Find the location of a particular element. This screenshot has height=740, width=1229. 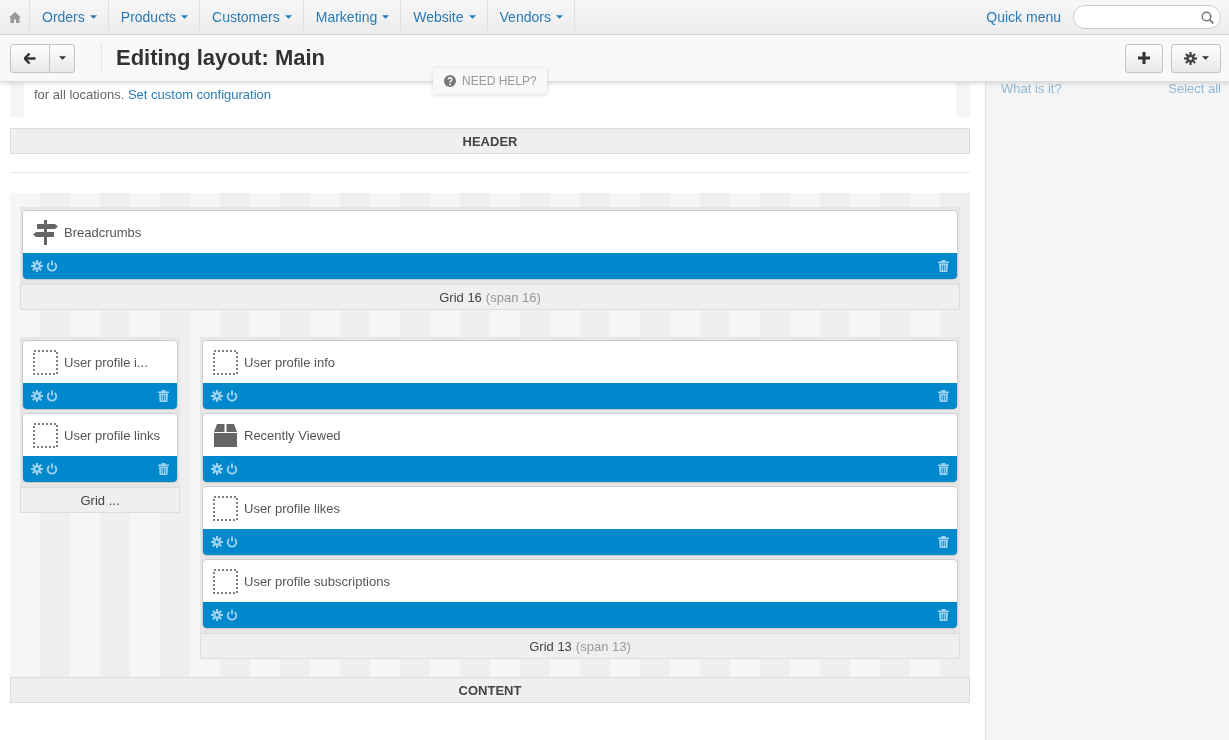

grid-span: (span 13) is located at coordinates (603, 646).